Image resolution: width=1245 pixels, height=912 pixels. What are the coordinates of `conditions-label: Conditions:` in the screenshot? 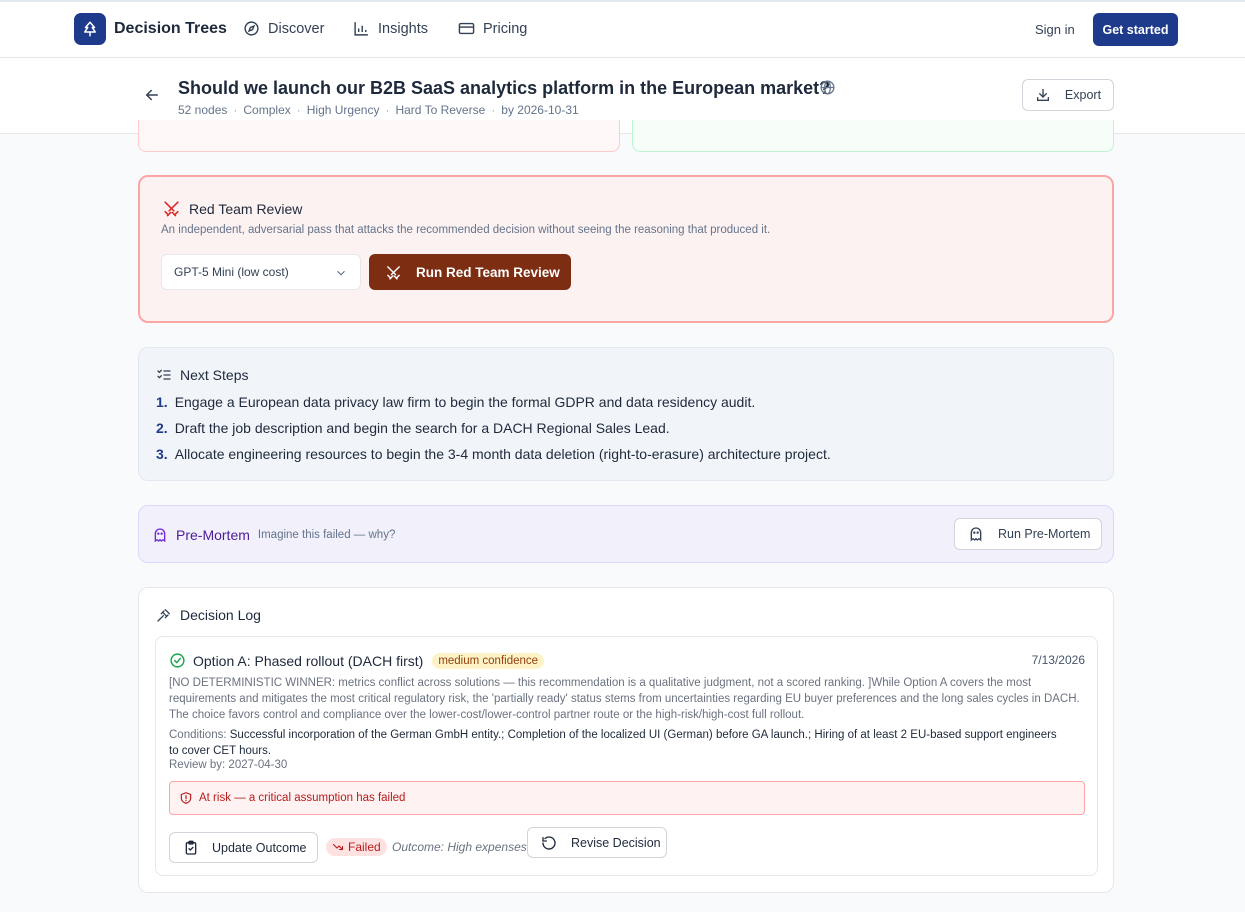 It's located at (198, 735).